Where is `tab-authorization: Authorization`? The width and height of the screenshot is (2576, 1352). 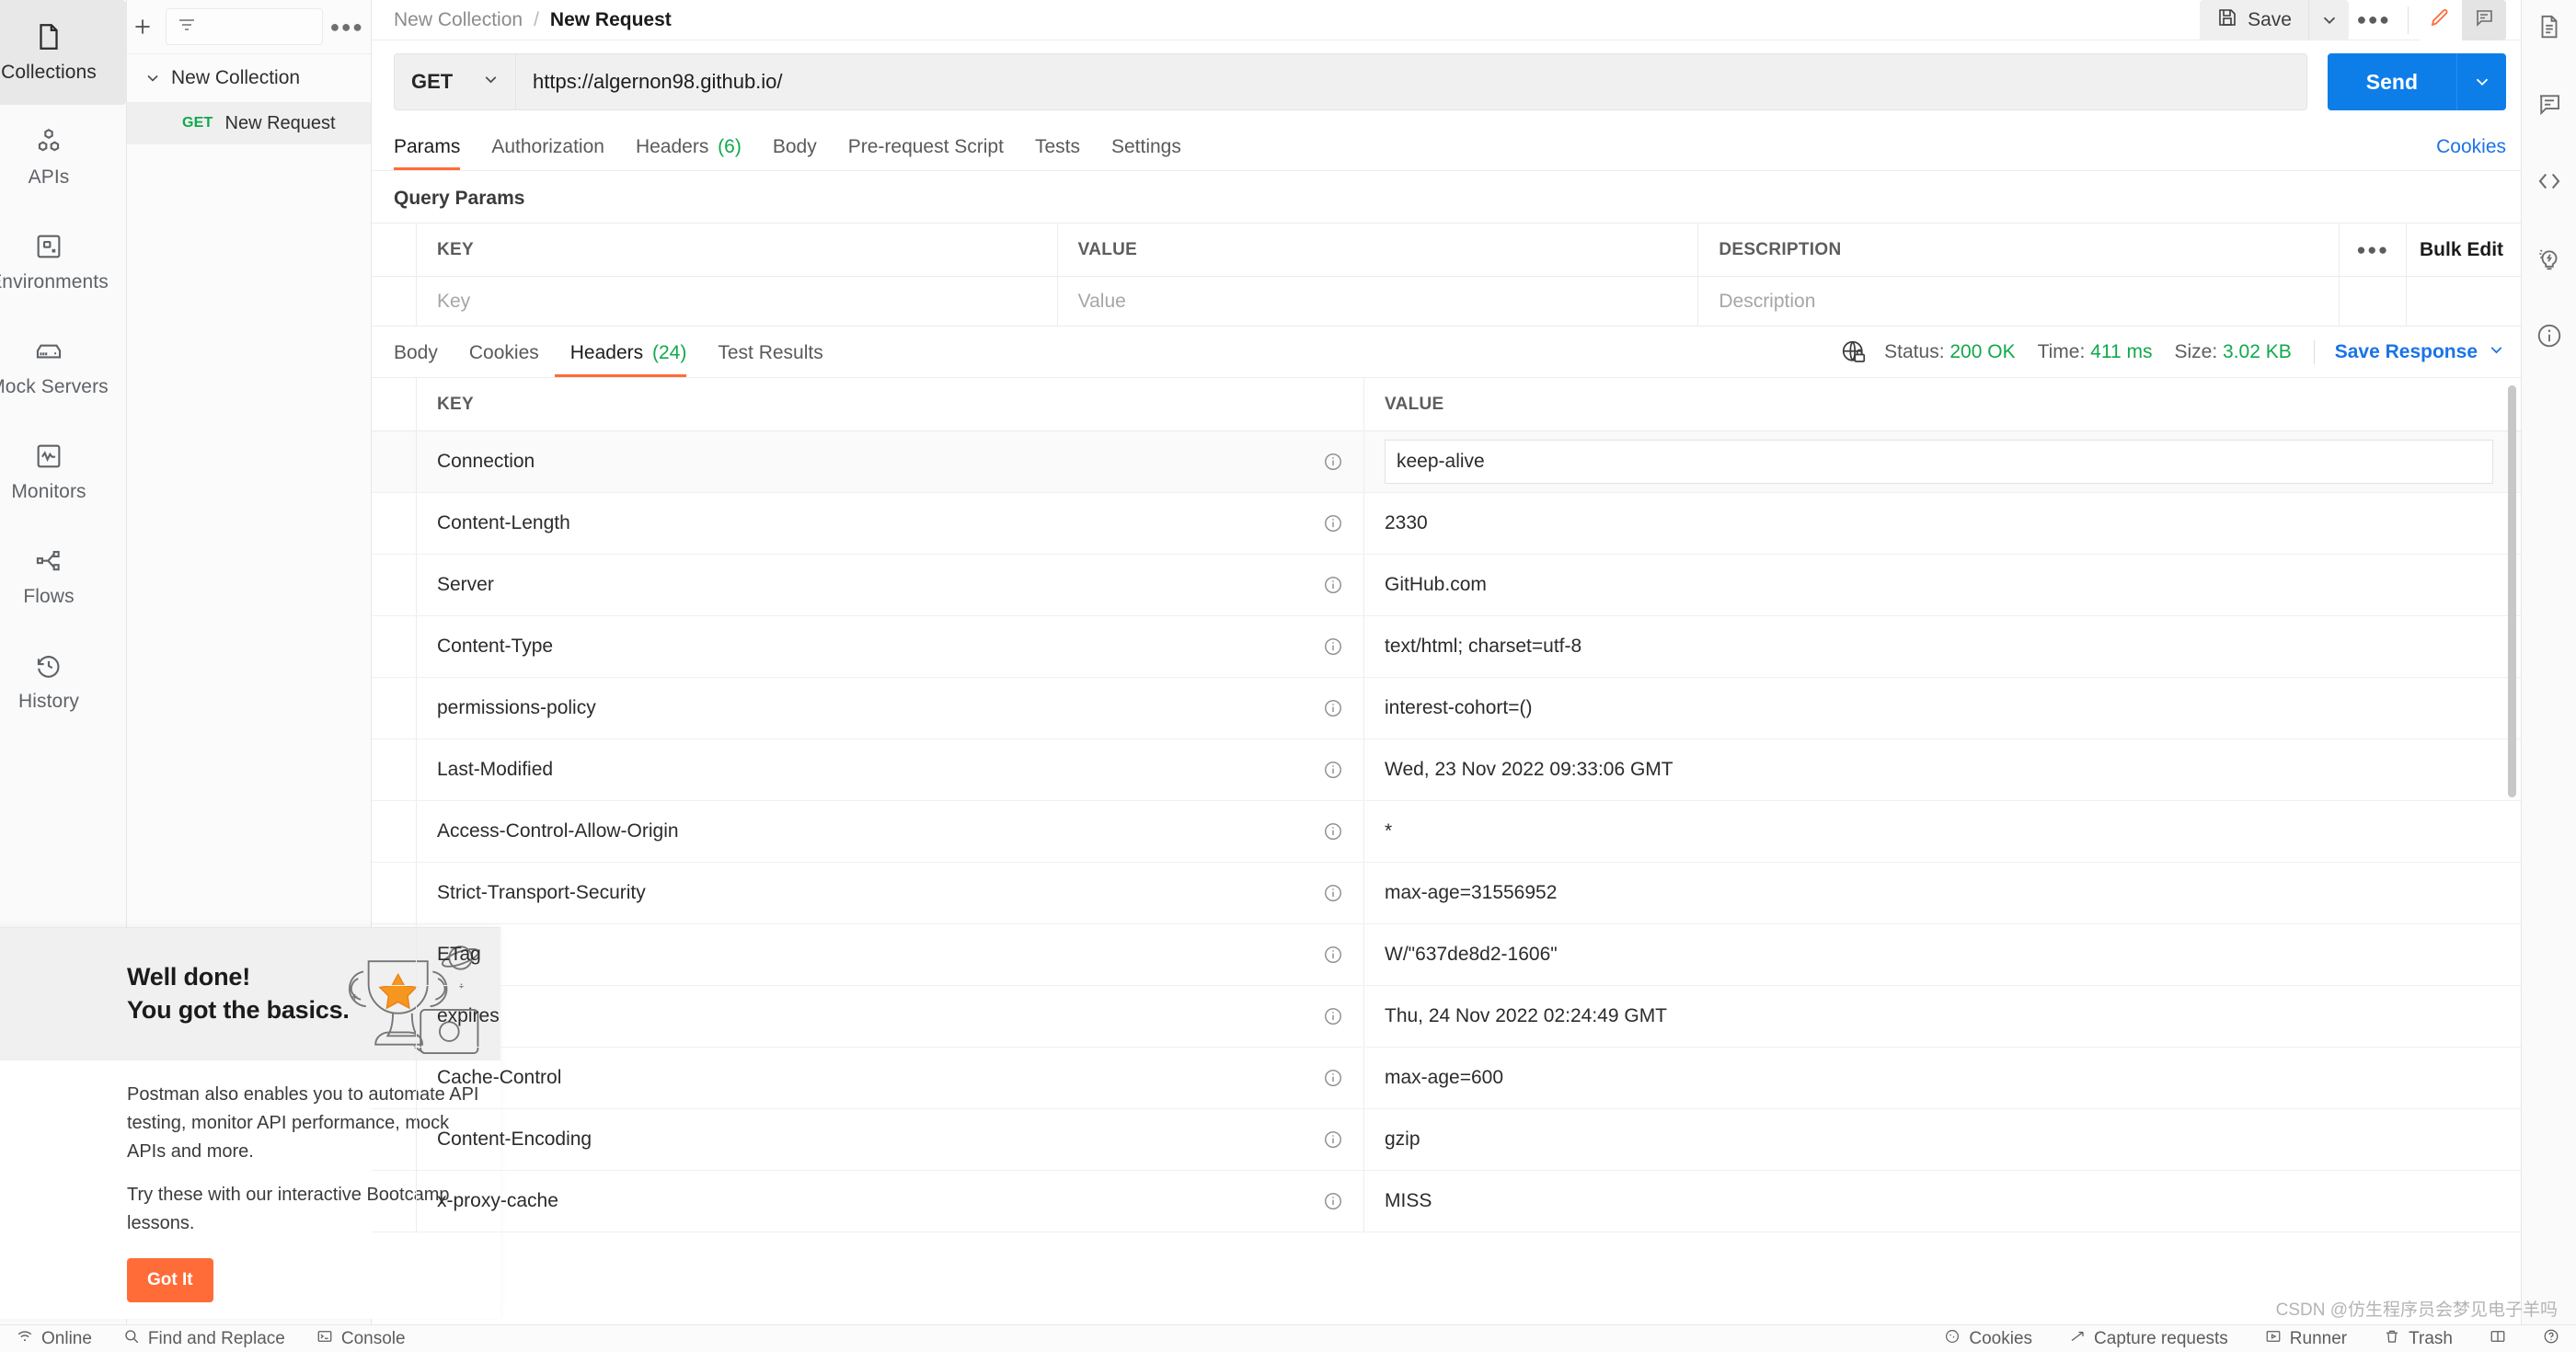
tab-authorization: Authorization is located at coordinates (548, 153).